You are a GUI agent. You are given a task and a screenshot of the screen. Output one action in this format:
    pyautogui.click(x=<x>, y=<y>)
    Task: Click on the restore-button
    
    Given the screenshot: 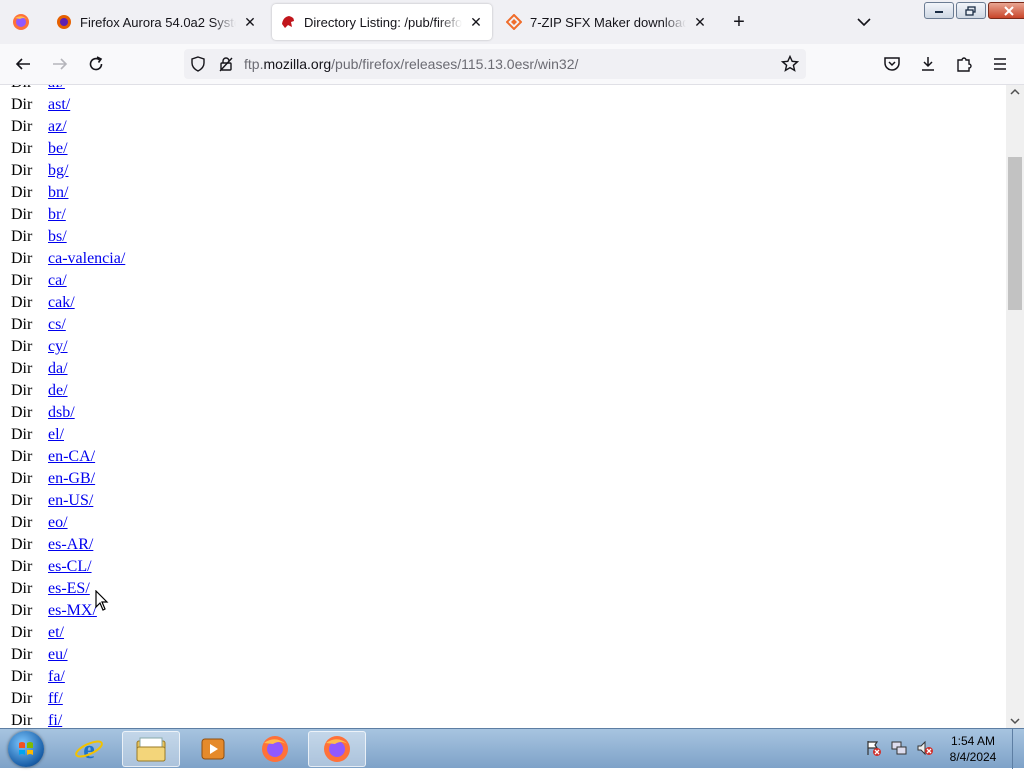 What is the action you would take?
    pyautogui.click(x=971, y=10)
    